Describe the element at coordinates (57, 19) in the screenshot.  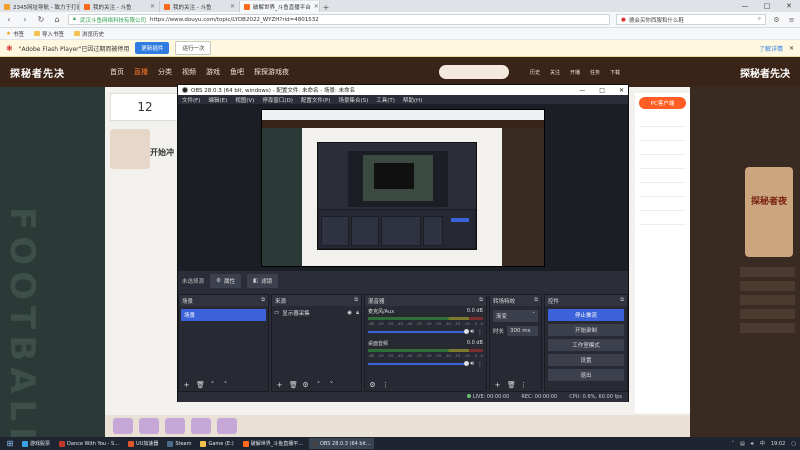
I see `home-button: ⌂` at that location.